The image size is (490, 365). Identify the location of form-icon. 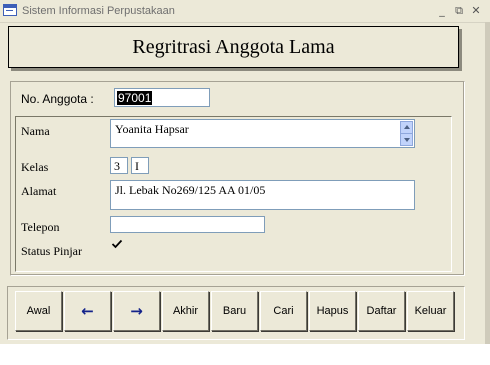
(10, 10).